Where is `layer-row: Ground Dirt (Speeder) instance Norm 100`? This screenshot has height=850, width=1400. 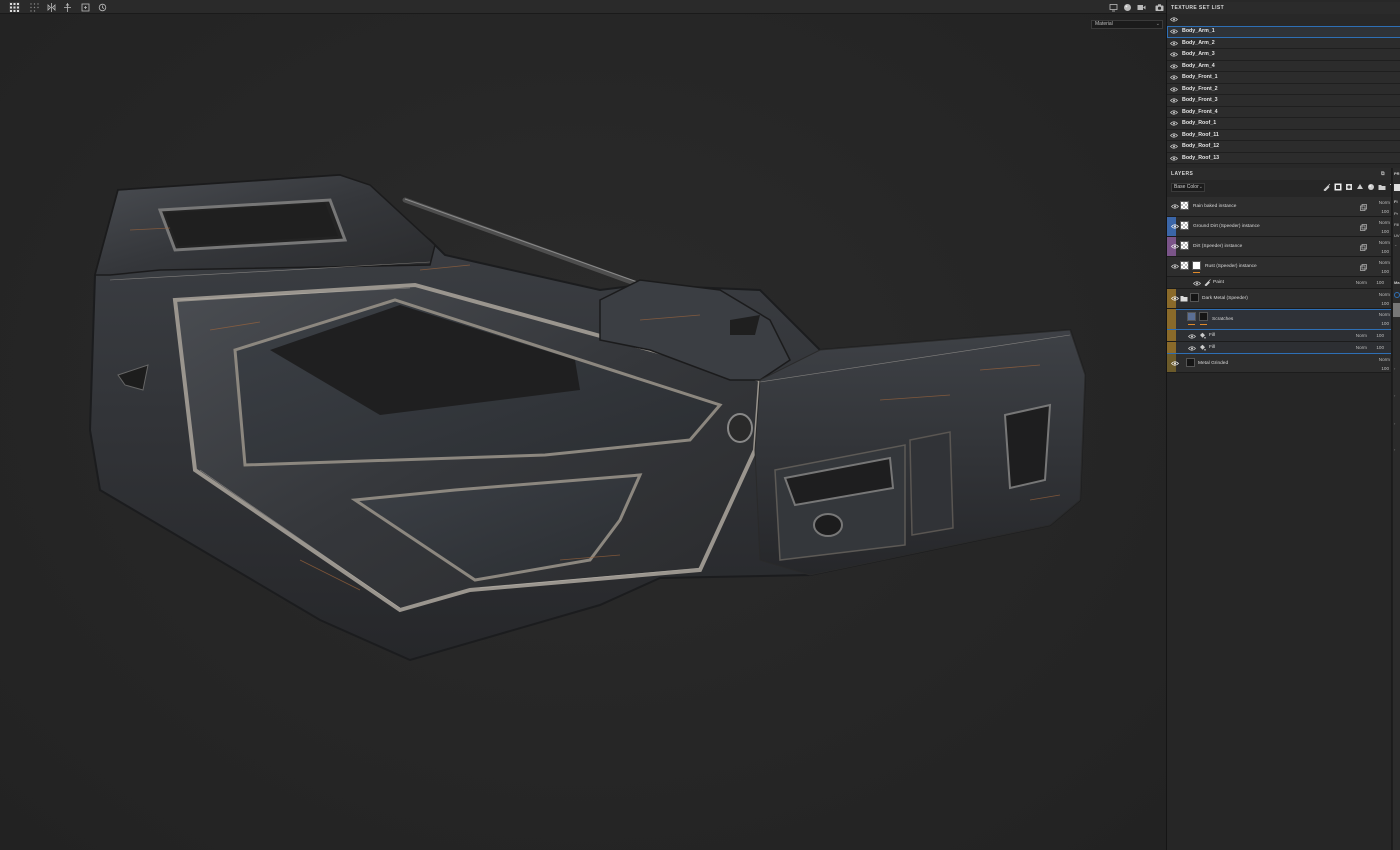
layer-row: Ground Dirt (Speeder) instance Norm 100 is located at coordinates (1283, 227).